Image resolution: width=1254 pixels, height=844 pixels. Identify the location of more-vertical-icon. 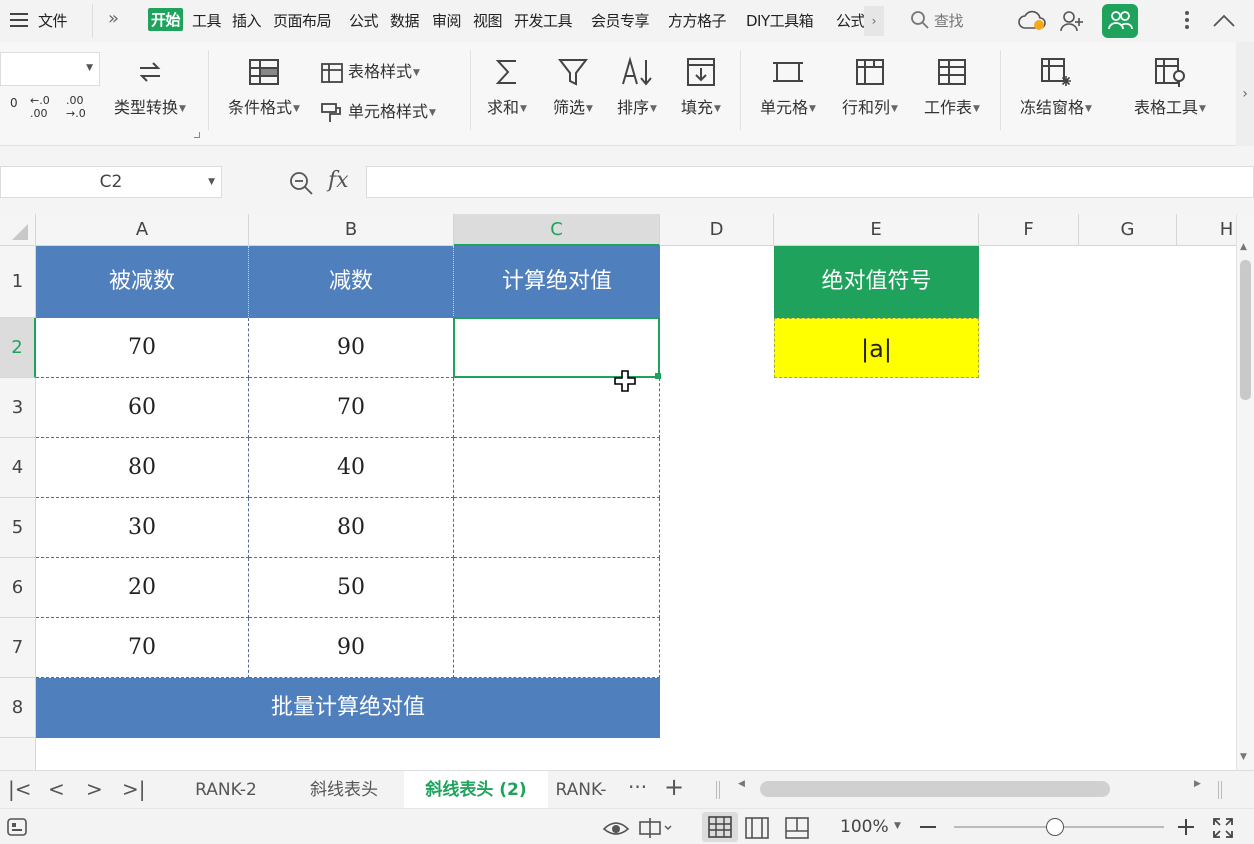
(1187, 22).